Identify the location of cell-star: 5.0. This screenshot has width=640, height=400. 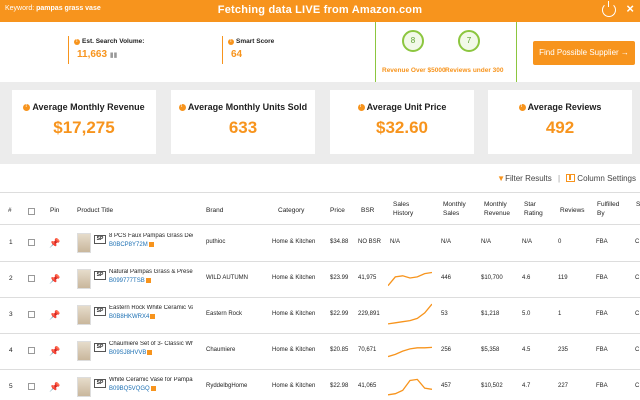
(526, 314).